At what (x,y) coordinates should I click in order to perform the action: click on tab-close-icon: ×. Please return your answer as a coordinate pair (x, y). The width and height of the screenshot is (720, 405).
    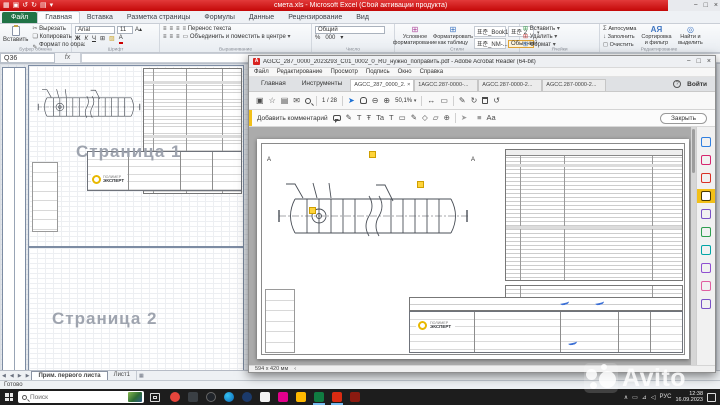
    Looking at the image, I should click on (408, 86).